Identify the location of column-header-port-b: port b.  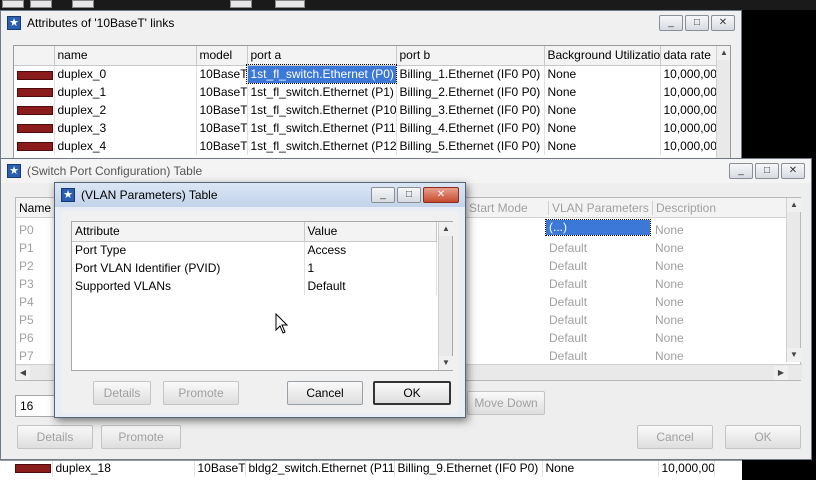
(470, 56).